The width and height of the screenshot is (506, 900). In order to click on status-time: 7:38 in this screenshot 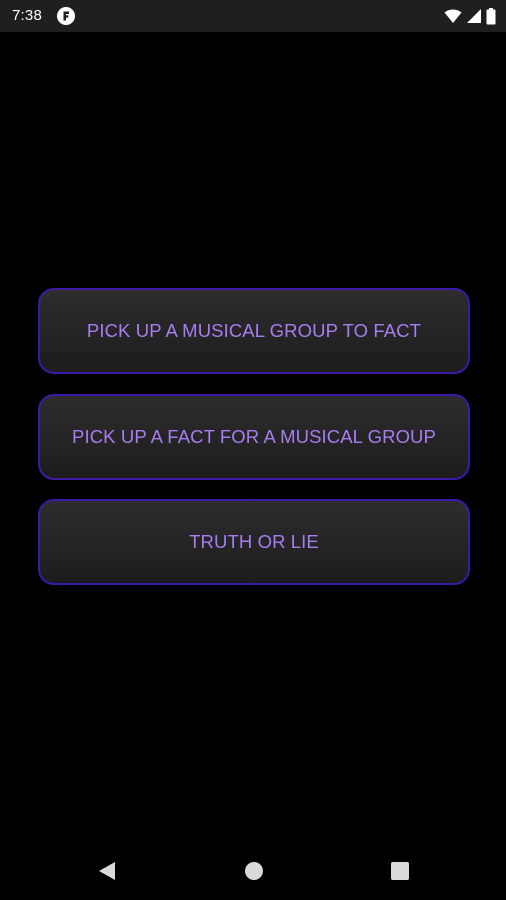, I will do `click(27, 15)`.